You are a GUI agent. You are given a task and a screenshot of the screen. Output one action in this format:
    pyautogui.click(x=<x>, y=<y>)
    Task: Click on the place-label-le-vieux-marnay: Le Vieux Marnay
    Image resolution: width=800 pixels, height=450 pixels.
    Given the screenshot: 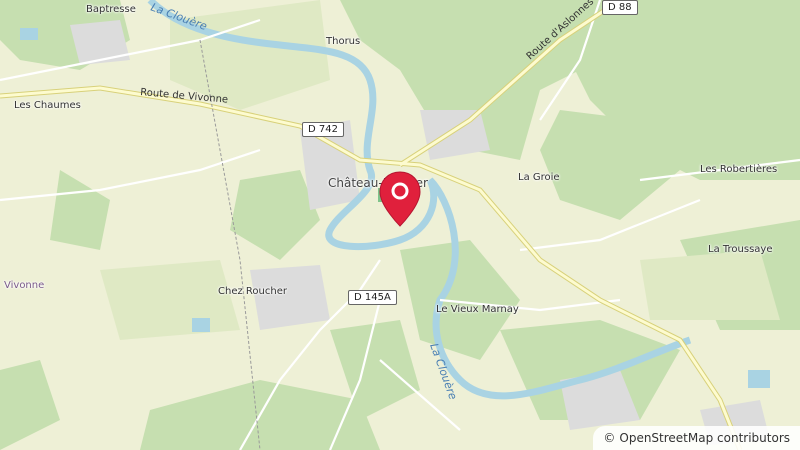 What is the action you would take?
    pyautogui.click(x=477, y=309)
    